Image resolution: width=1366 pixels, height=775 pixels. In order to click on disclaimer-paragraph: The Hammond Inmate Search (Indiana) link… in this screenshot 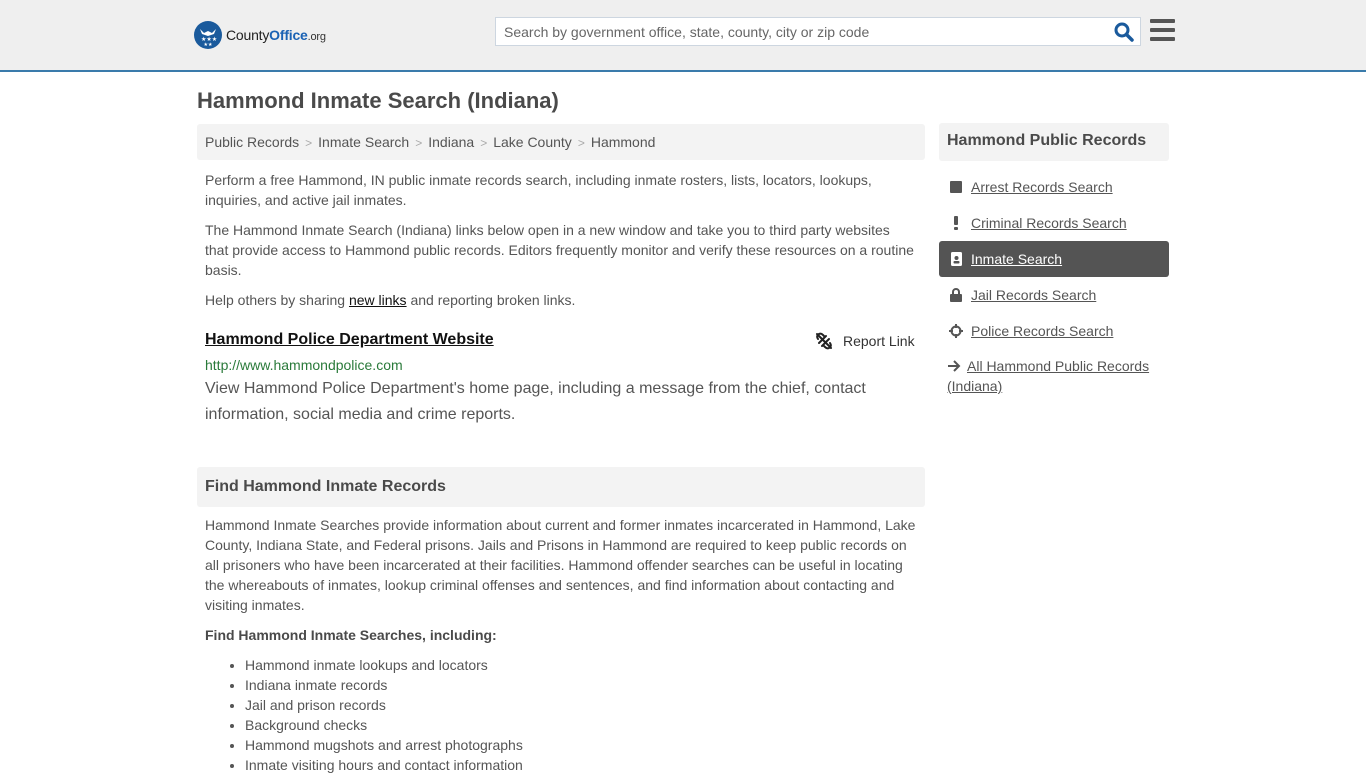, I will do `click(559, 250)`.